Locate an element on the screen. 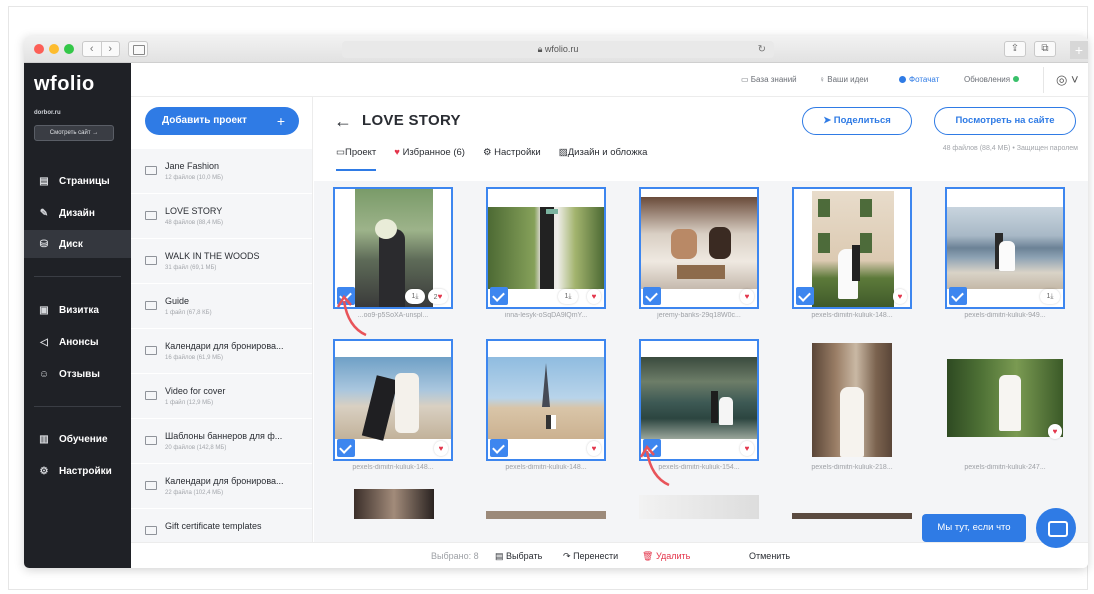  photo-image is located at coordinates (852, 400).